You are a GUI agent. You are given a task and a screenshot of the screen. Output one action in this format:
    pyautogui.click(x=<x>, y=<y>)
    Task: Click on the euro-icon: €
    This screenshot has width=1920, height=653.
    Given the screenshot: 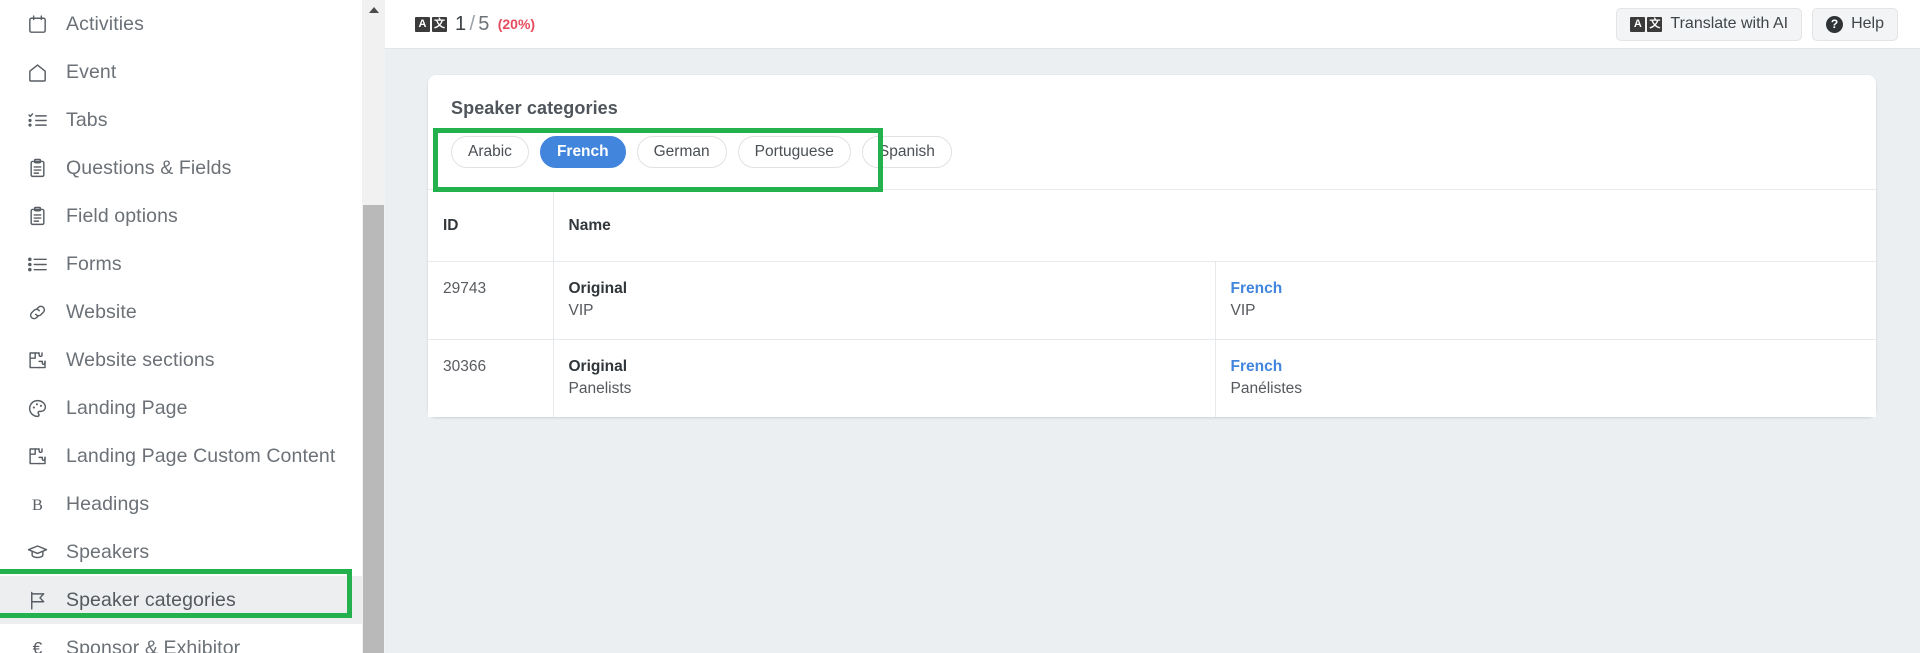 What is the action you would take?
    pyautogui.click(x=37, y=644)
    